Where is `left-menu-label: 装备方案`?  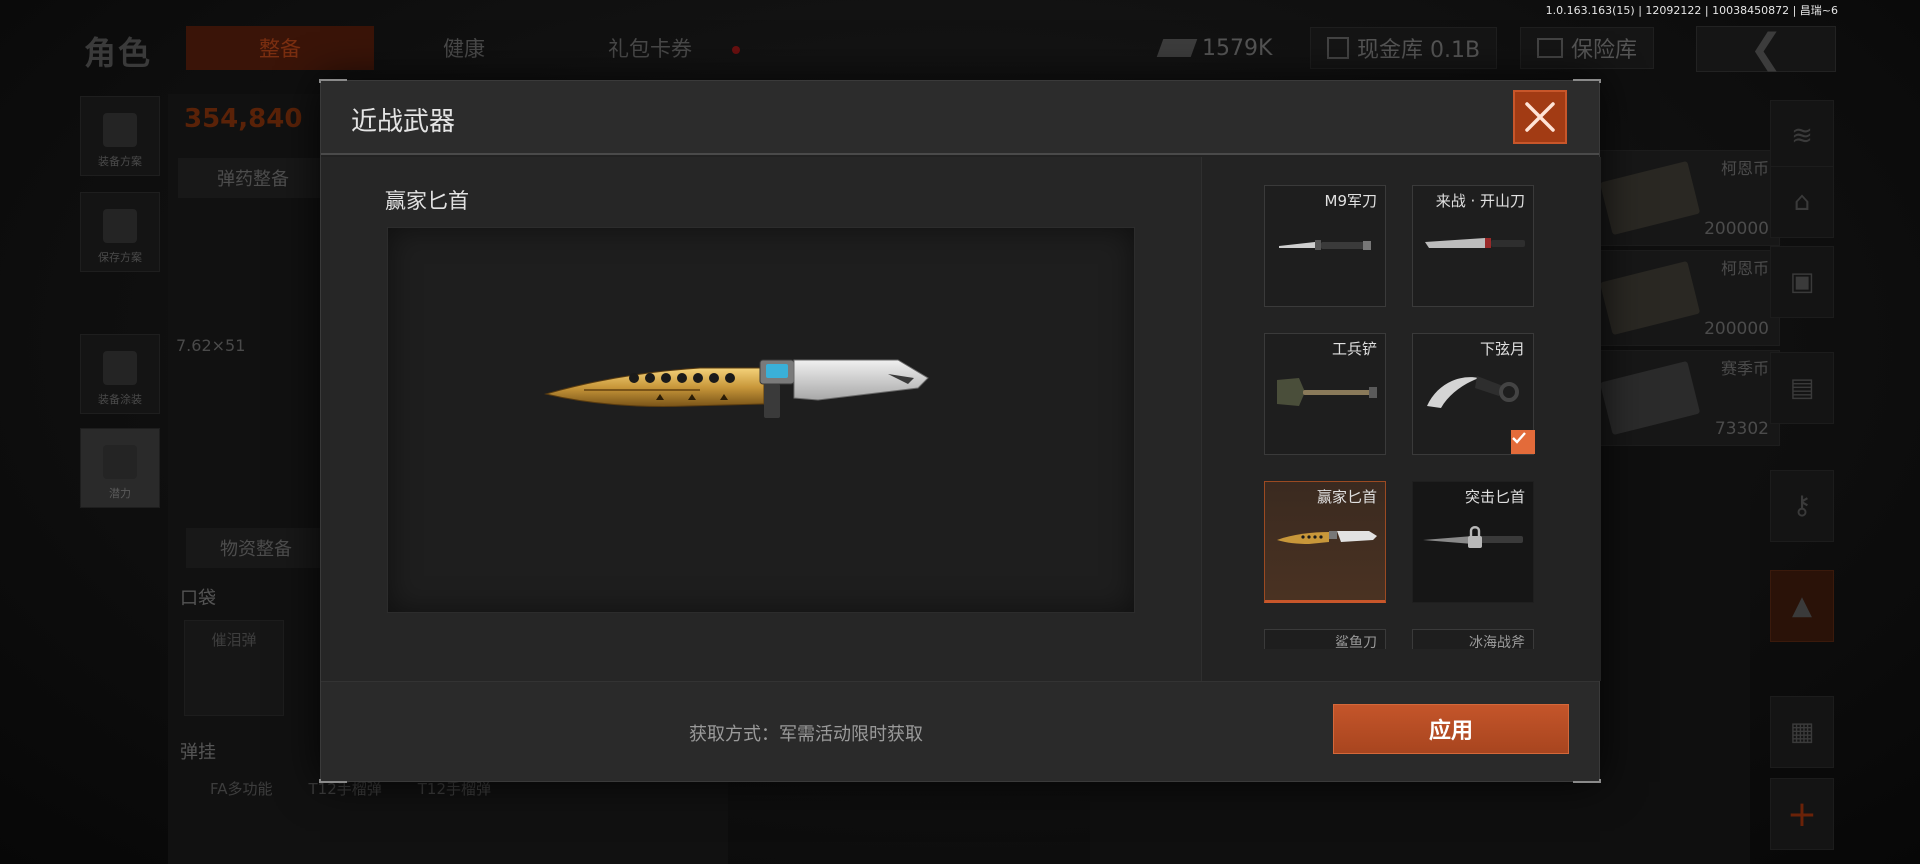
left-menu-label: 装备方案 is located at coordinates (120, 161).